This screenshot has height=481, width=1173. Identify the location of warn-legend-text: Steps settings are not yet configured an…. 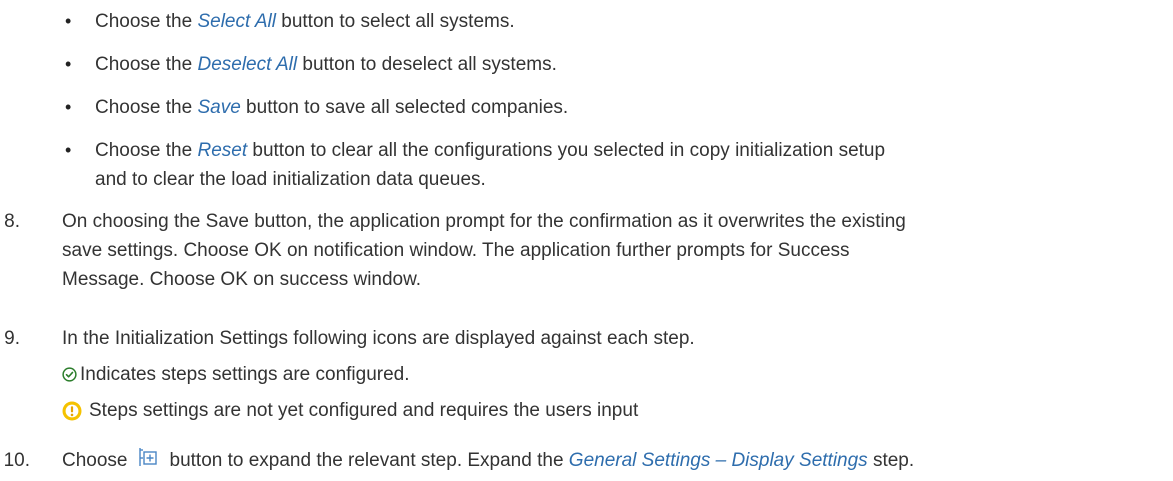
(364, 410).